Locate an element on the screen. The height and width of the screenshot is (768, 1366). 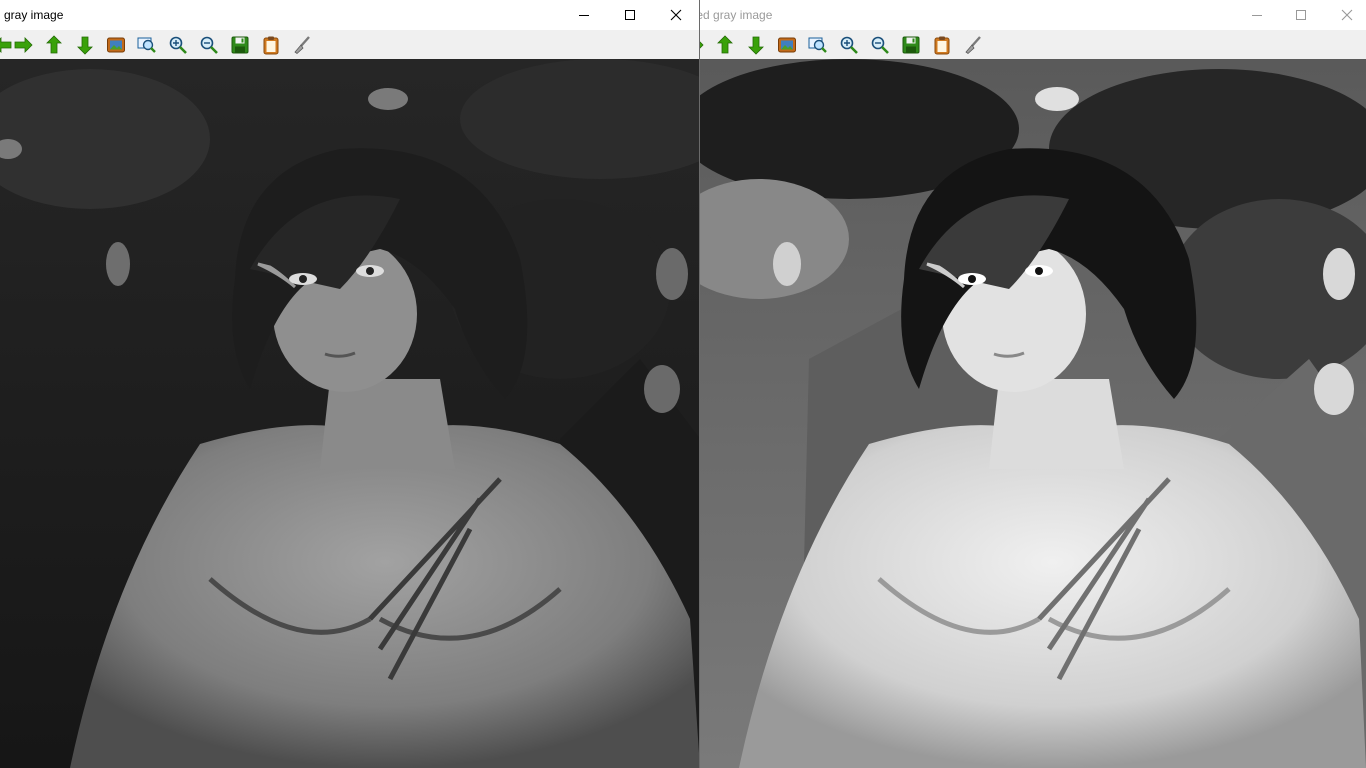
title-bar: gray image is located at coordinates (349, 15).